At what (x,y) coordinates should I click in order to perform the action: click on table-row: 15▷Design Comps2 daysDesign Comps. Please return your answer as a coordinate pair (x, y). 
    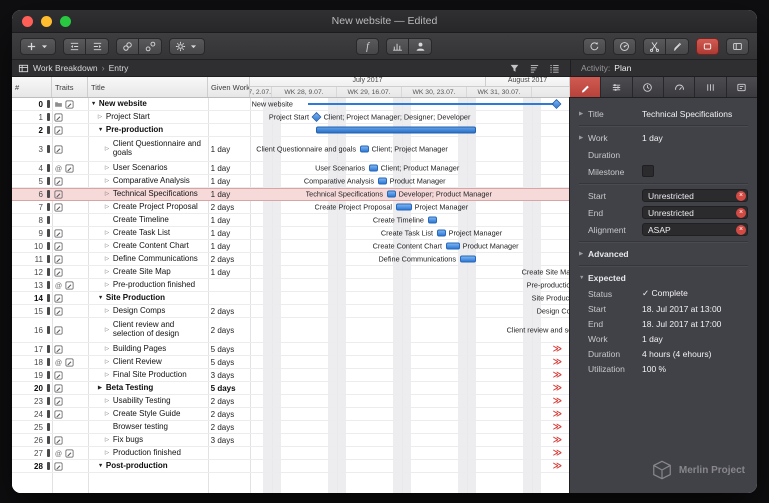
    Looking at the image, I should click on (290, 311).